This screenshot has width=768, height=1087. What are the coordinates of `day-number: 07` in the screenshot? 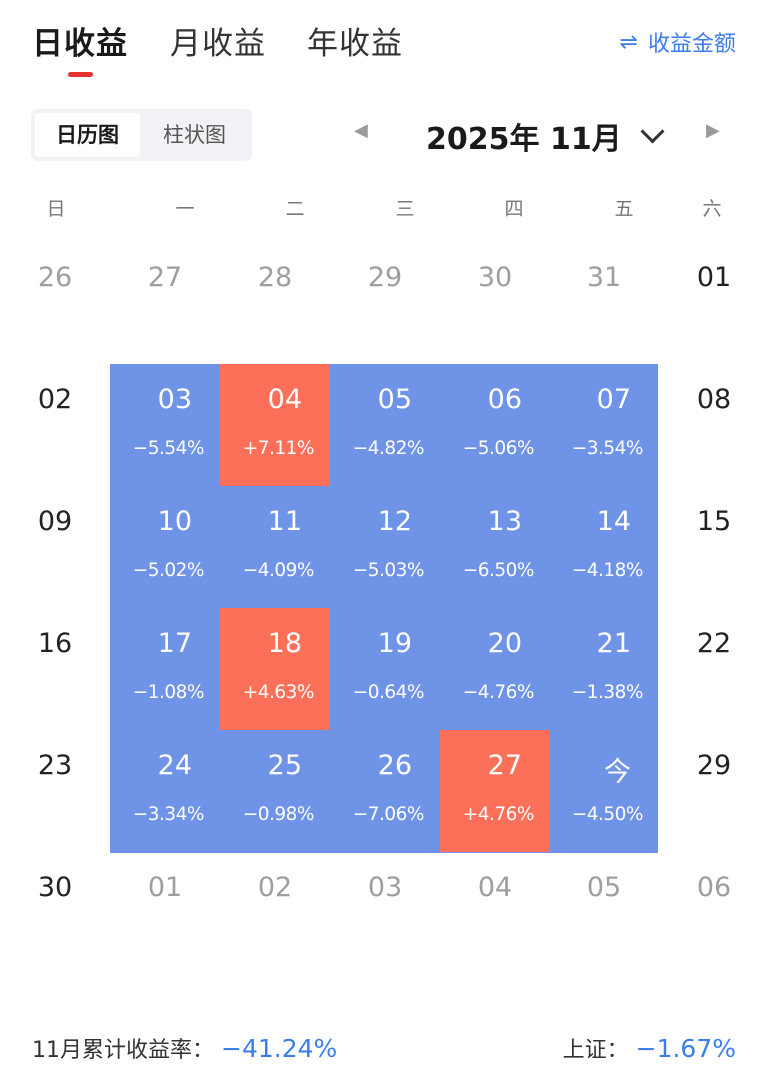 It's located at (613, 399).